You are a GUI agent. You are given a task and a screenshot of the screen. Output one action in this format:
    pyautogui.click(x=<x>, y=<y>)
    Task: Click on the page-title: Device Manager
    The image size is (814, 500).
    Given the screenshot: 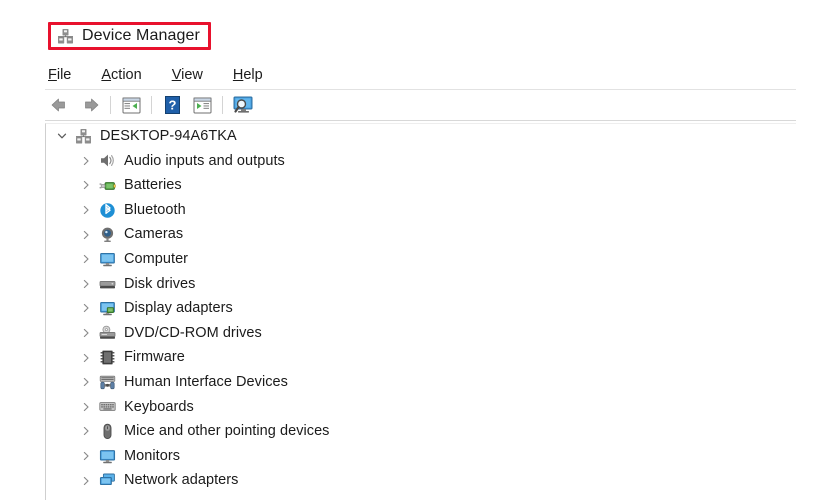 What is the action you would take?
    pyautogui.click(x=141, y=35)
    